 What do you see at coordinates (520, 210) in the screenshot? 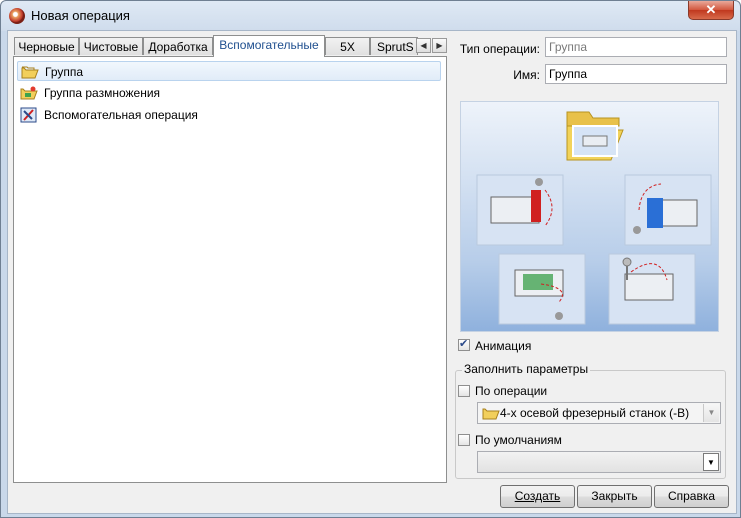
I see `preview-tile-red` at bounding box center [520, 210].